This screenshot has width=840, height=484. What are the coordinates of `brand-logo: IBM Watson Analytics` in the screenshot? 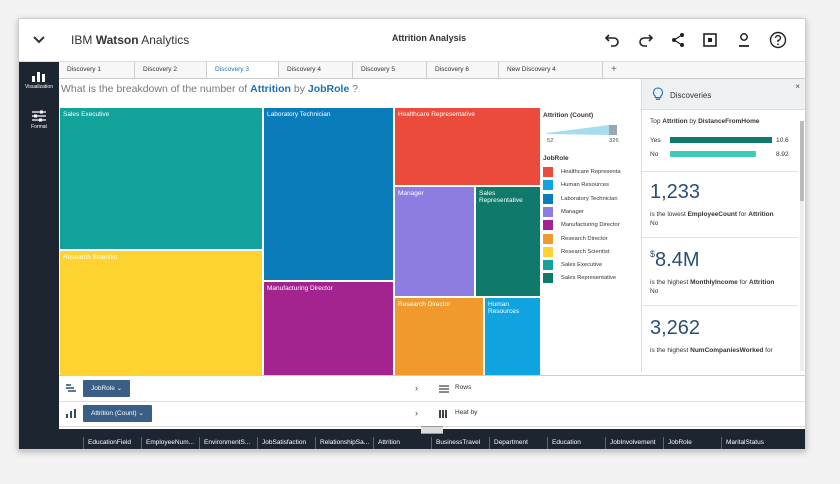 It's located at (130, 40).